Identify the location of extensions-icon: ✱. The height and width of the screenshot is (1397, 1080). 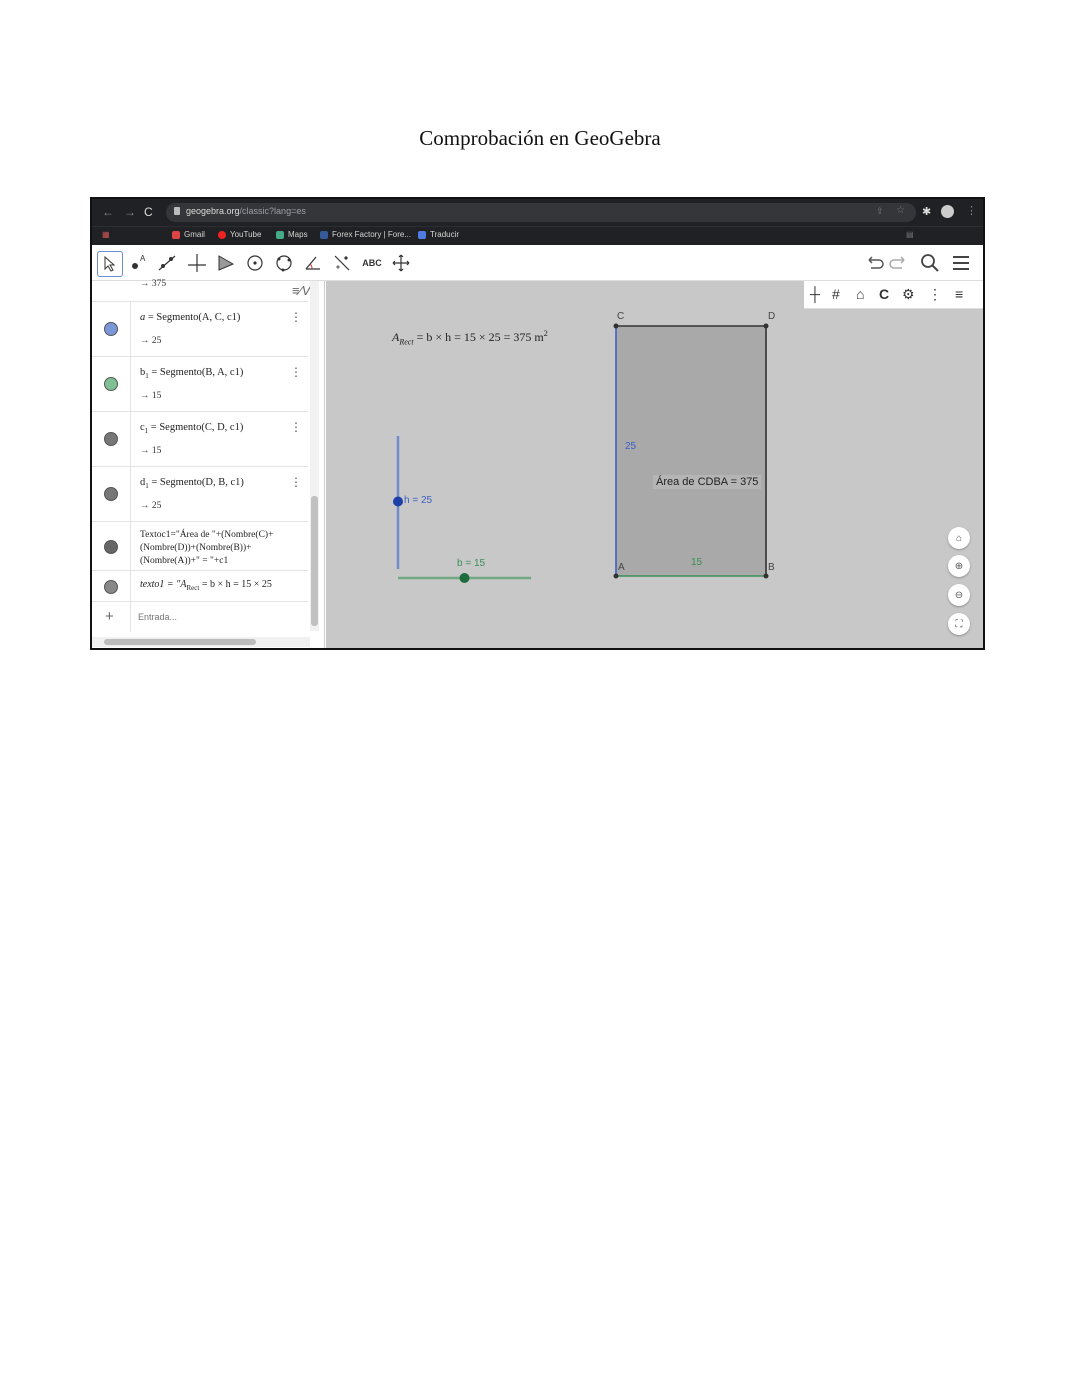
(926, 211).